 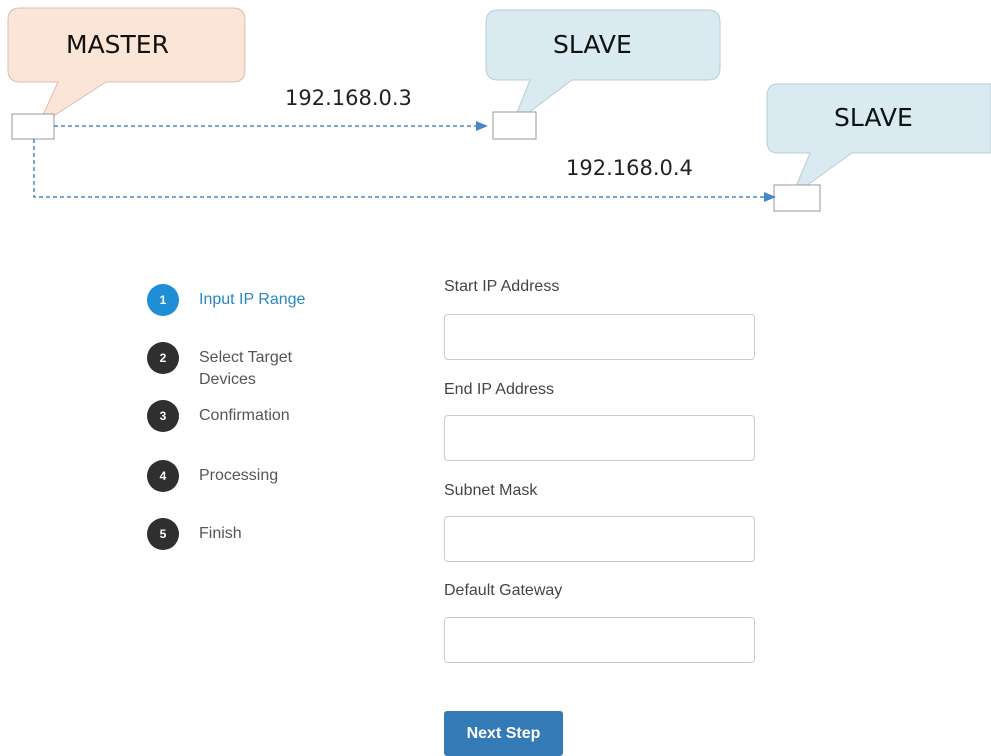 I want to click on slave2-callout: SLAVE, so click(x=878, y=140).